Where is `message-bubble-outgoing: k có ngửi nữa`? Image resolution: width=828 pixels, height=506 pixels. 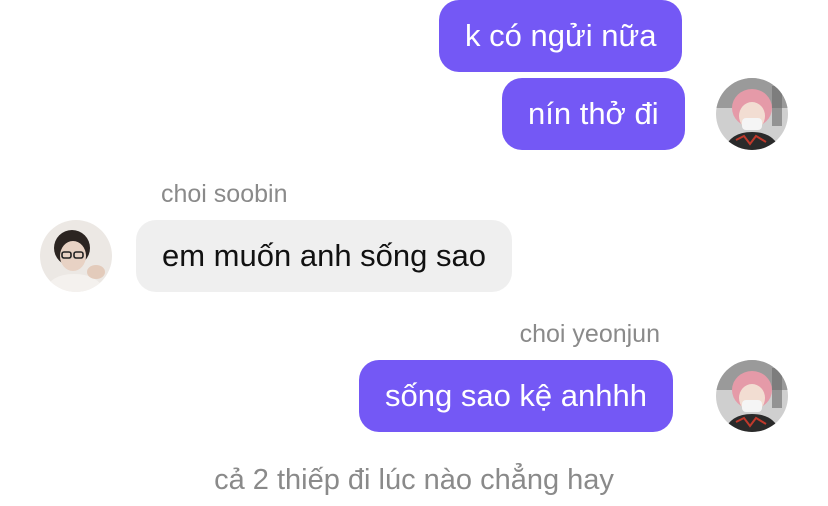 message-bubble-outgoing: k có ngửi nữa is located at coordinates (561, 36).